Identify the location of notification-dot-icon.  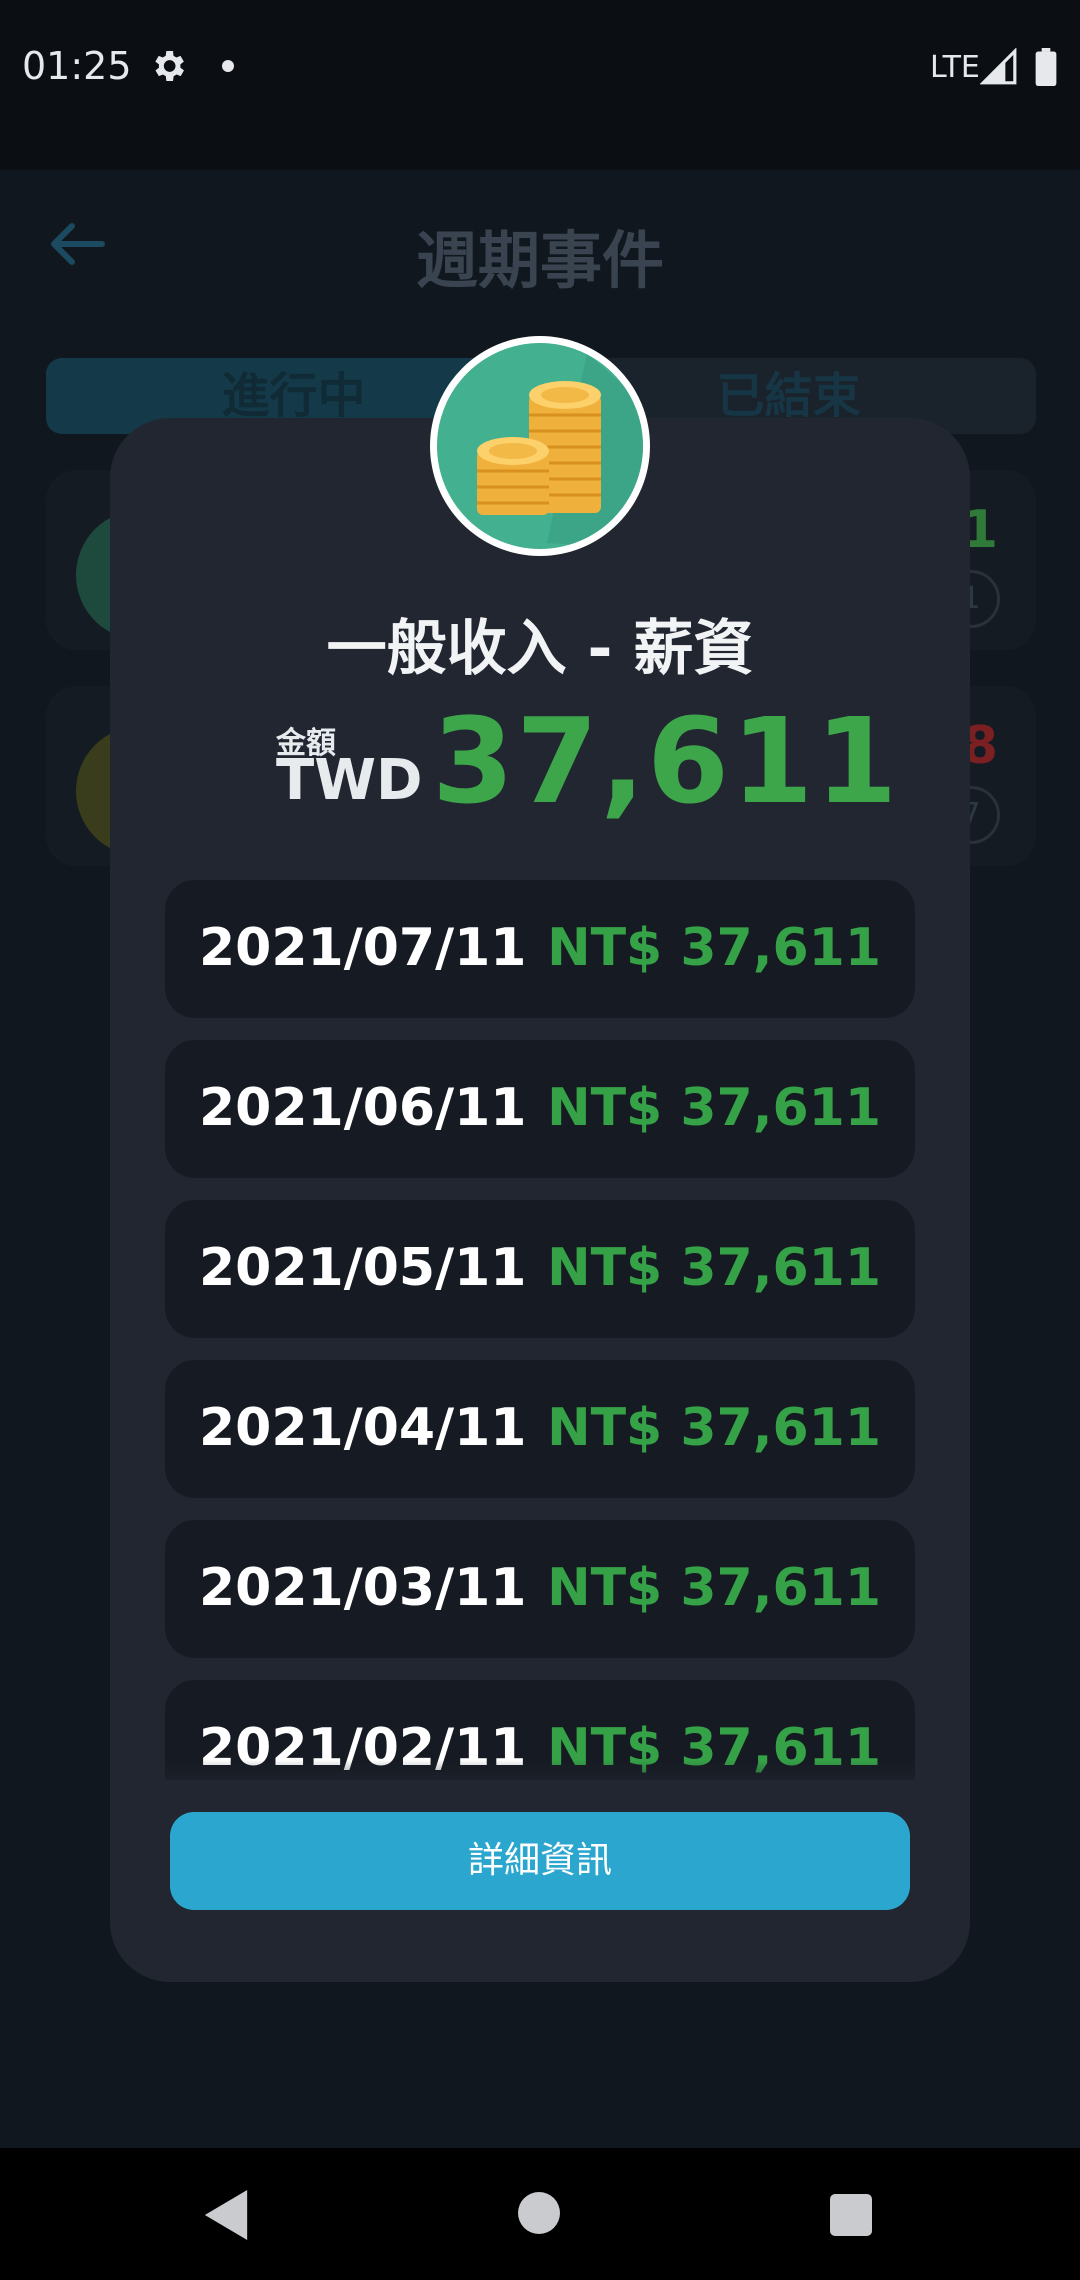
(228, 66).